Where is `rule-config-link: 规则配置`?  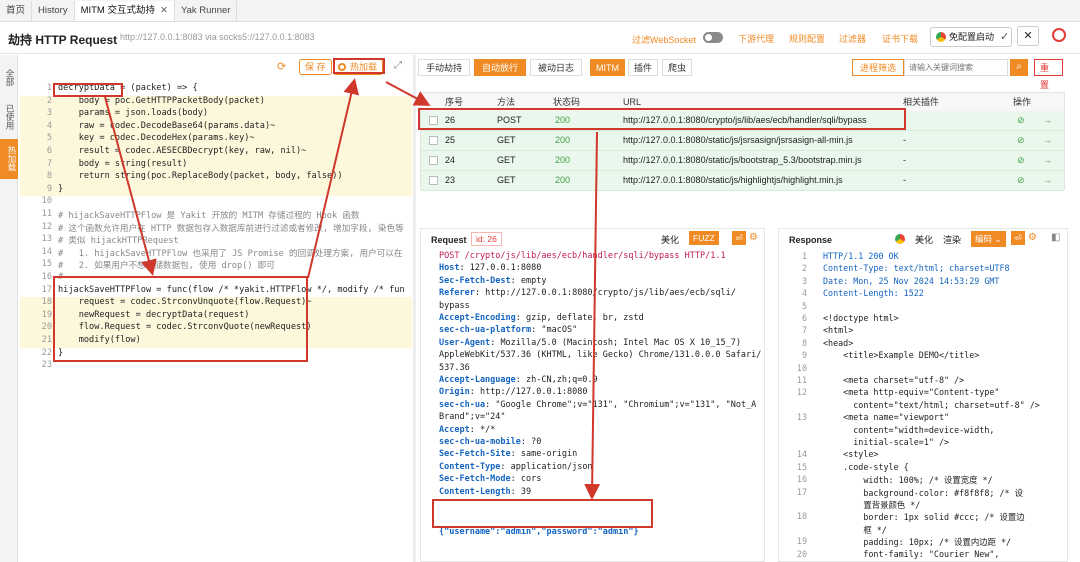
rule-config-link: 规则配置 is located at coordinates (807, 38).